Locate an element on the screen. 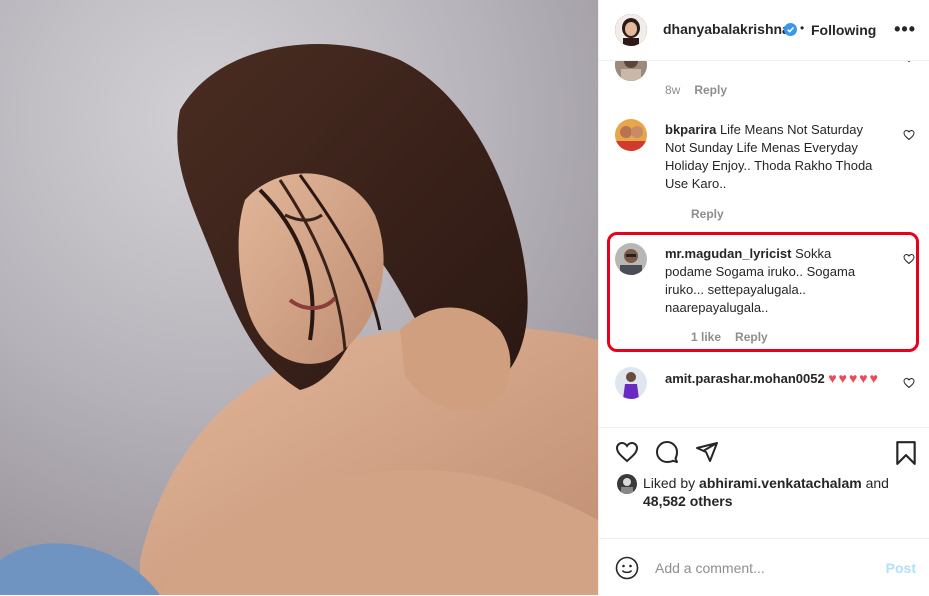  following-button: Following is located at coordinates (843, 30).